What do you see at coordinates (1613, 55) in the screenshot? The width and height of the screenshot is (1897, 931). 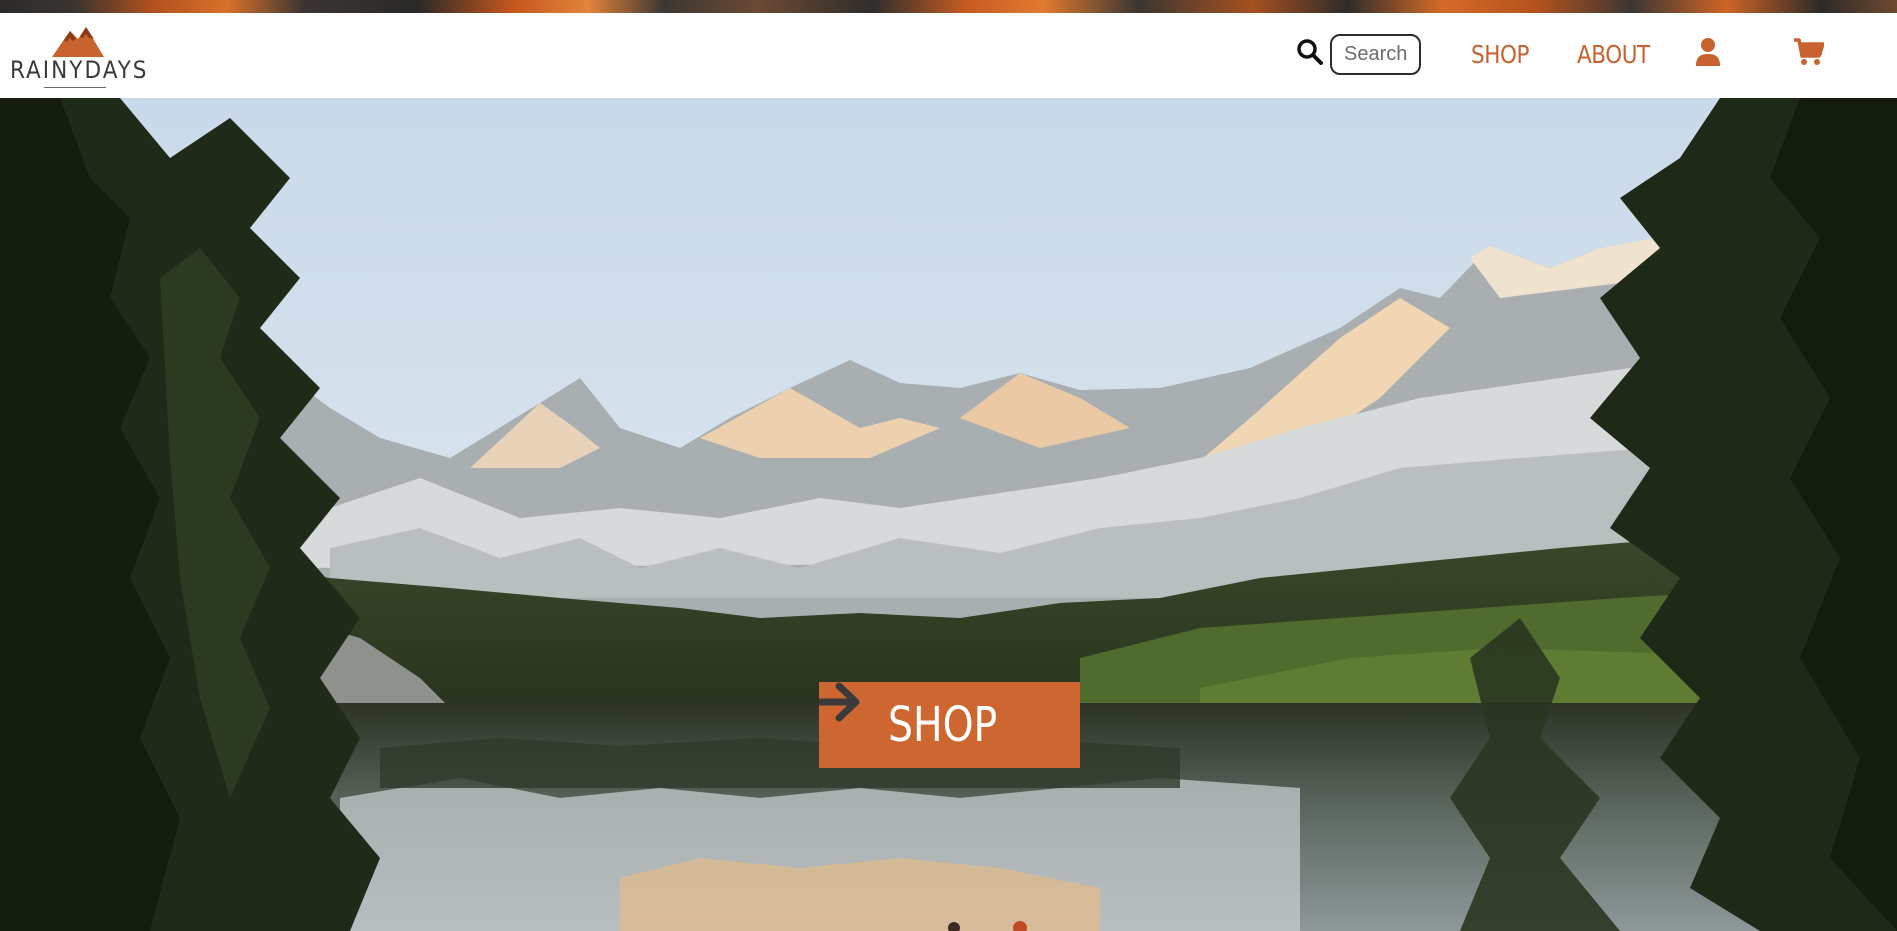 I see `nav-about-link: ABOUT` at bounding box center [1613, 55].